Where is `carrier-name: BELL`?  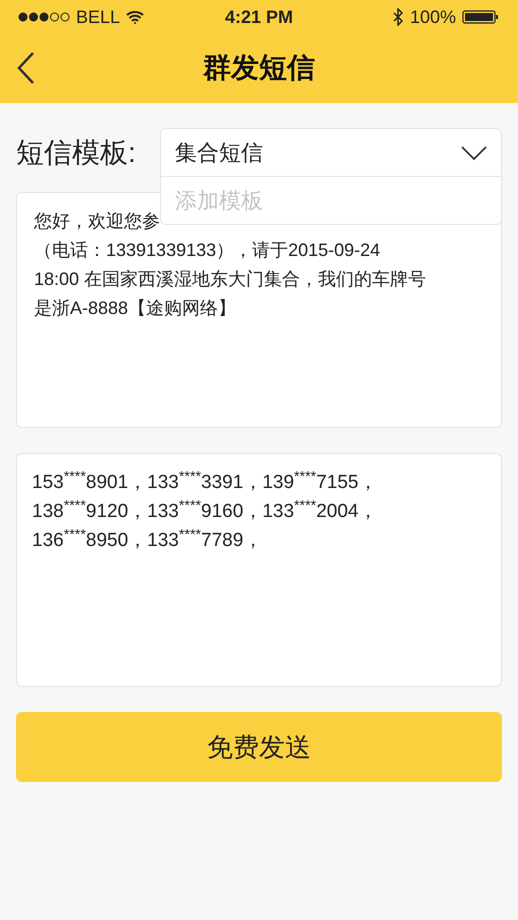
carrier-name: BELL is located at coordinates (98, 17).